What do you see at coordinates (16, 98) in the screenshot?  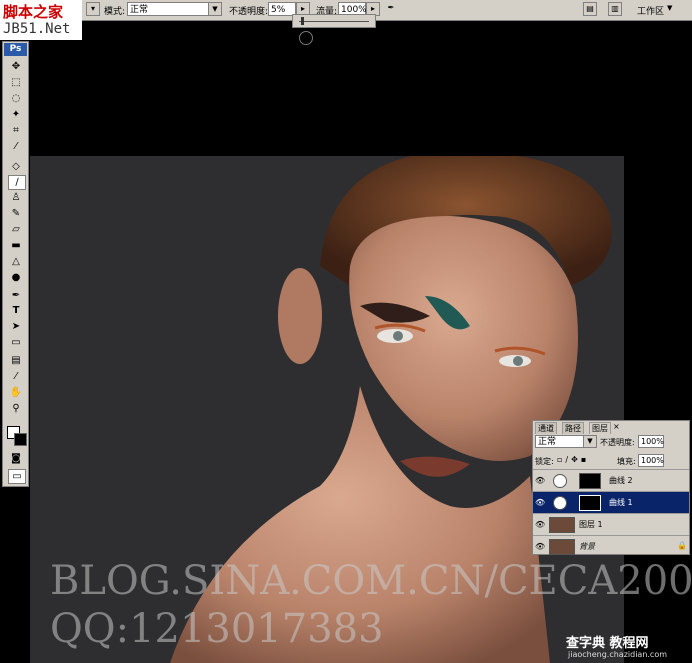 I see `lasso-tool-icon: ◌` at bounding box center [16, 98].